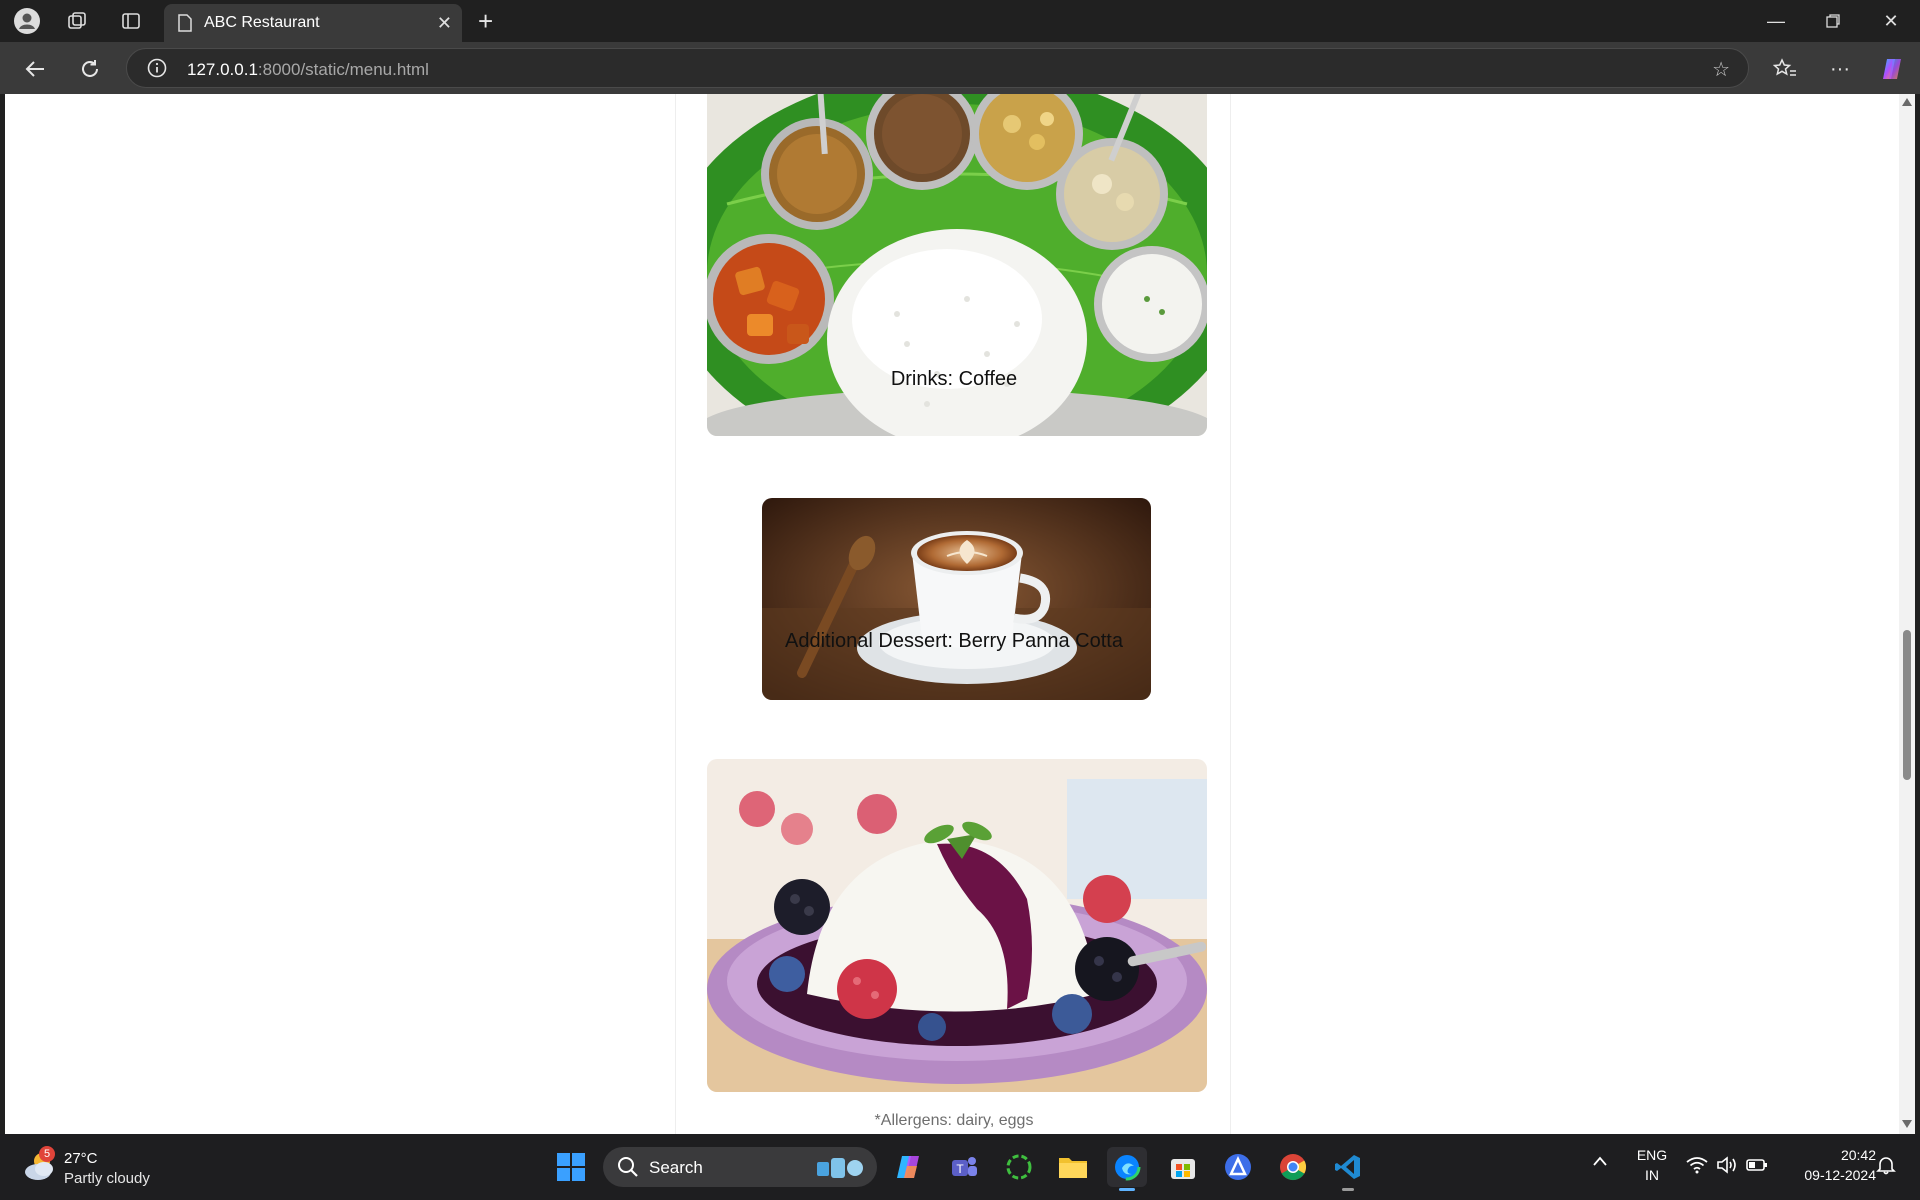  Describe the element at coordinates (841, 1169) in the screenshot. I see `search-highlight-icon` at that location.